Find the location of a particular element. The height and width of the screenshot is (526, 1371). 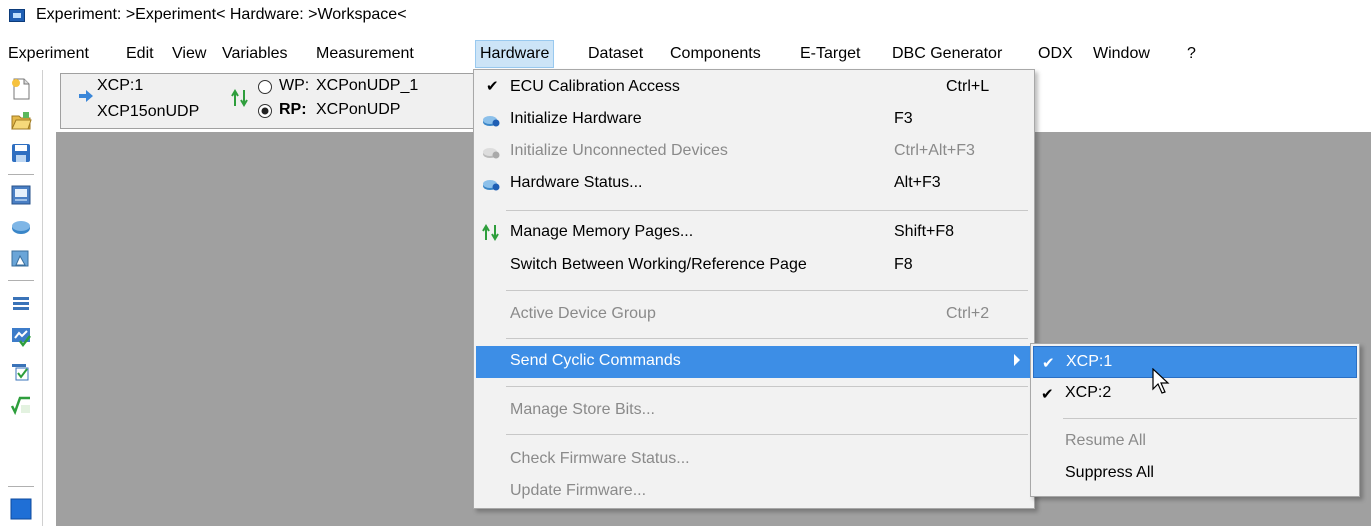

menu-dataset: Dataset is located at coordinates (615, 54).